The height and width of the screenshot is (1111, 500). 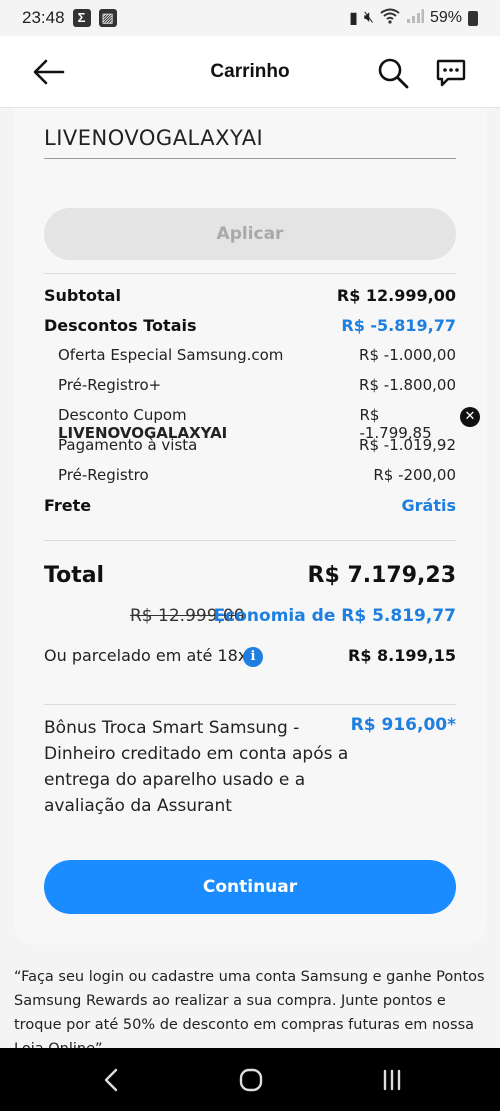 I want to click on nav-recents-icon, so click(x=392, y=1080).